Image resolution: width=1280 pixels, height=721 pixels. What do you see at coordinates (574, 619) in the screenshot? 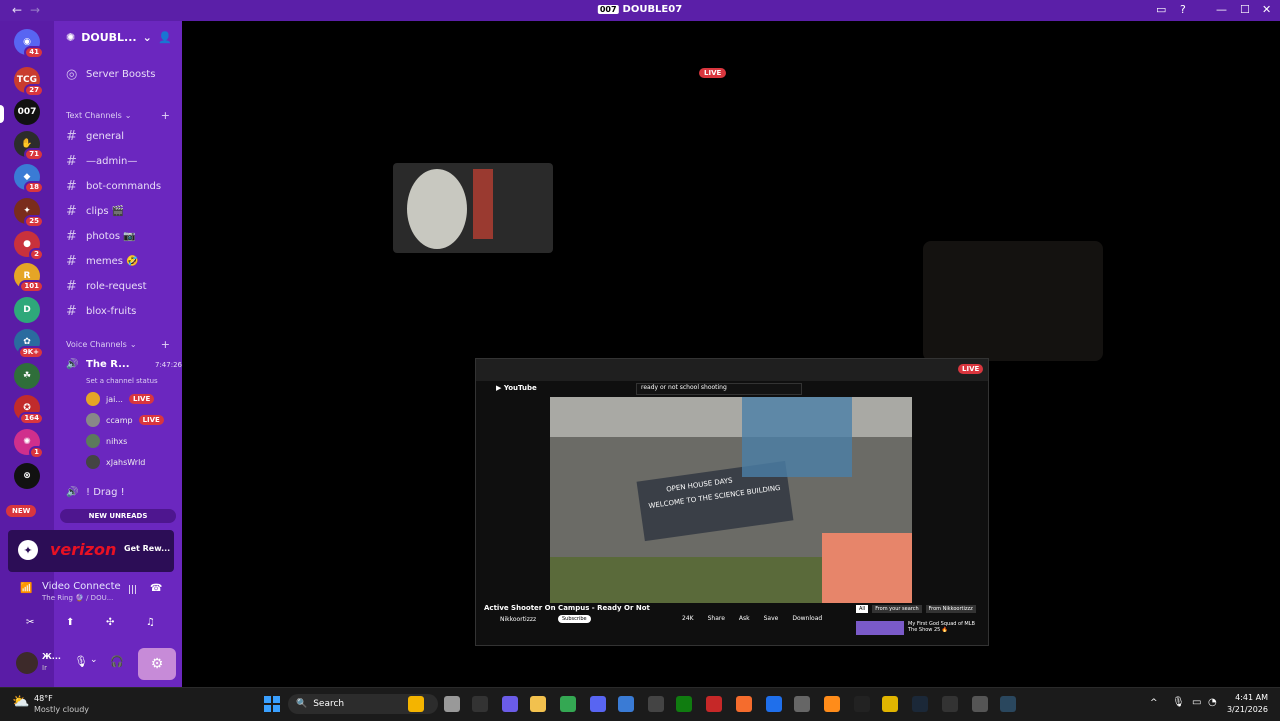
I see `subscribe-button: Subscribe` at bounding box center [574, 619].